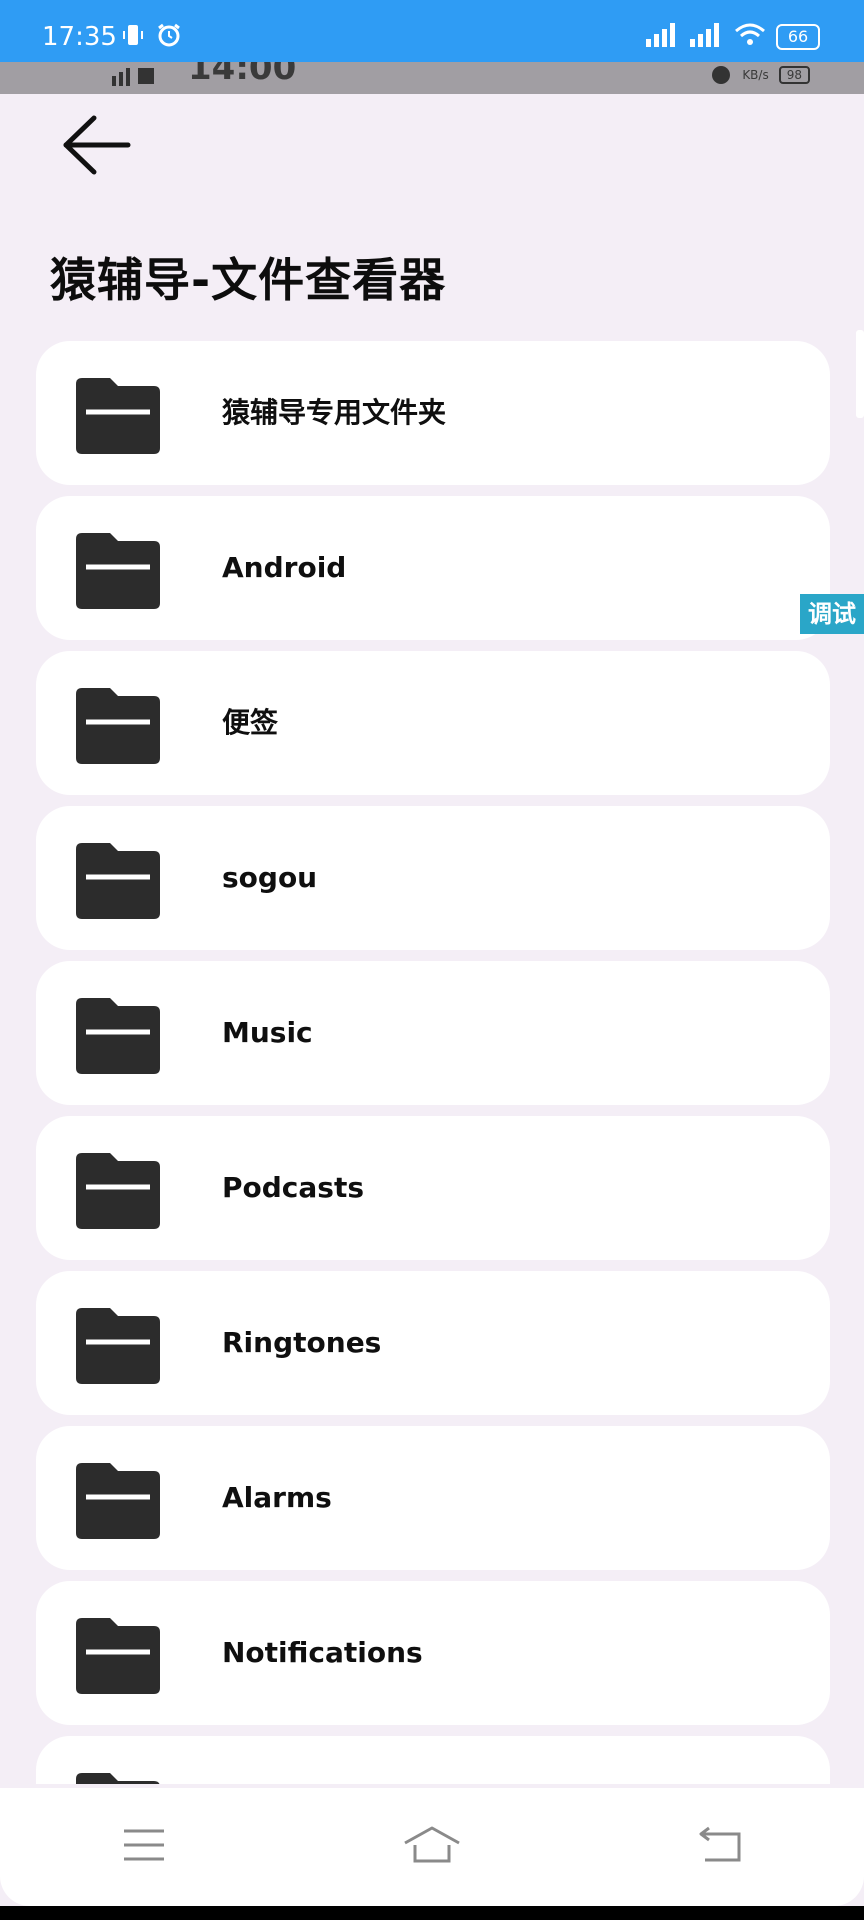 The image size is (864, 1920). What do you see at coordinates (267, 1032) in the screenshot?
I see `folder-name: Music` at bounding box center [267, 1032].